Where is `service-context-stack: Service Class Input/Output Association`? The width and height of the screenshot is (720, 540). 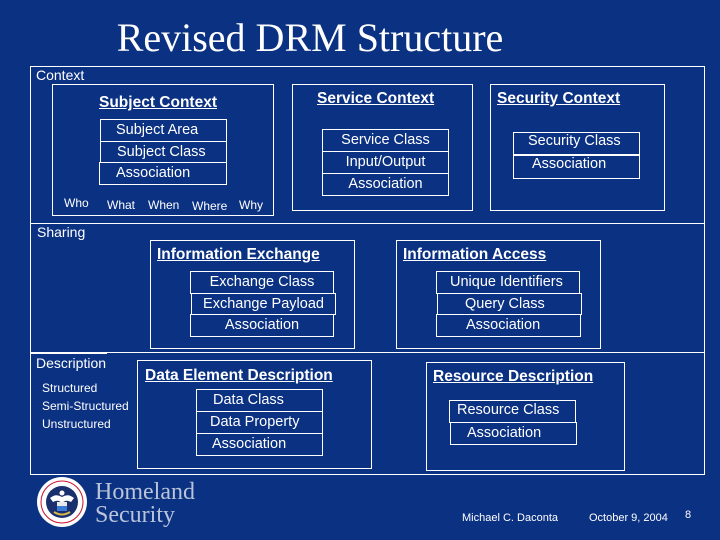 service-context-stack: Service Class Input/Output Association is located at coordinates (385, 163).